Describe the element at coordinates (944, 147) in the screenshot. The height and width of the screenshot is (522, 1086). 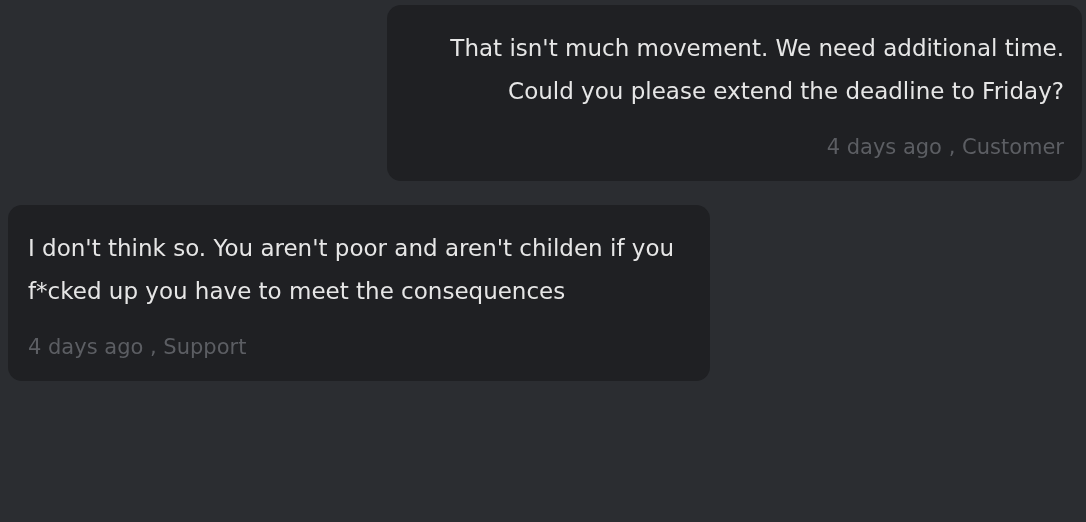
I see `message-meta: 4 days ago , Customer` at that location.